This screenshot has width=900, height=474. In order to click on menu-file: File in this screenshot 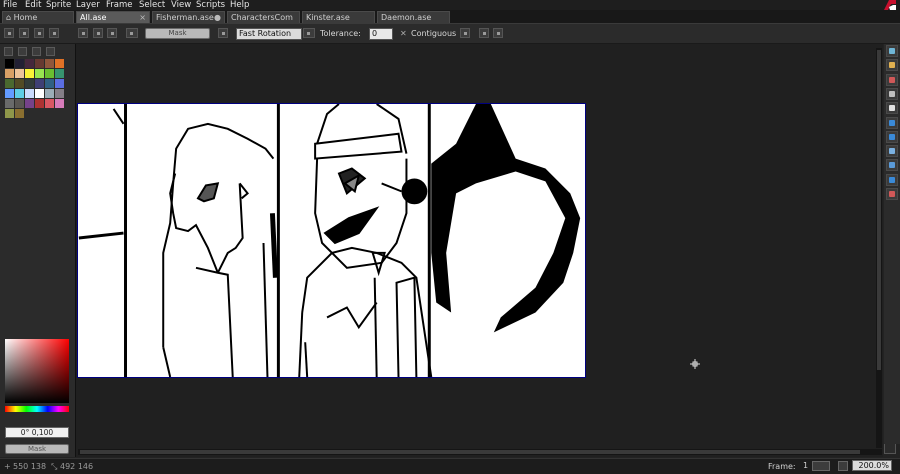, I will do `click(10, 5)`.